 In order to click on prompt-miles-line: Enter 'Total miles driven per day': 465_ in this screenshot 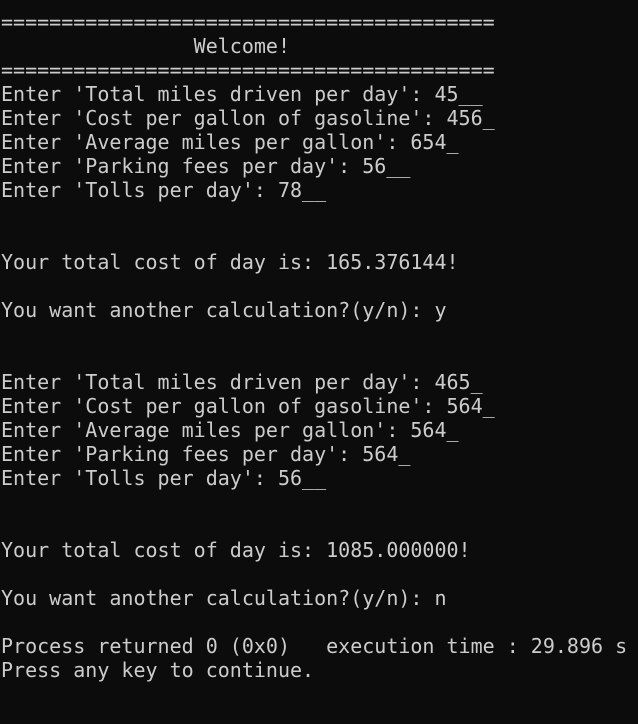, I will do `click(242, 382)`.